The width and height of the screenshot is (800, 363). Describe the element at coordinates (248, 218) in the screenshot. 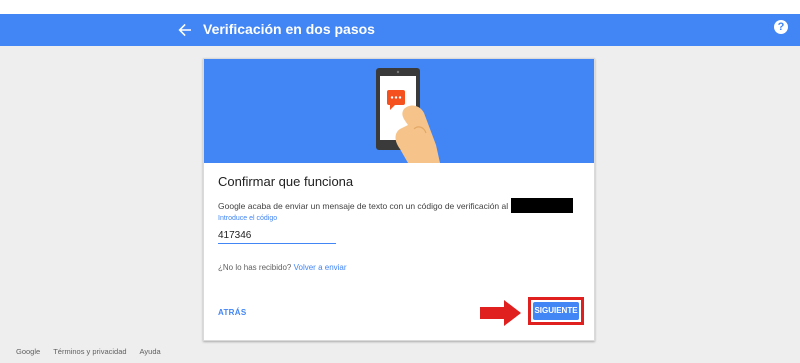

I see `code-field-label: Introduce el código` at that location.